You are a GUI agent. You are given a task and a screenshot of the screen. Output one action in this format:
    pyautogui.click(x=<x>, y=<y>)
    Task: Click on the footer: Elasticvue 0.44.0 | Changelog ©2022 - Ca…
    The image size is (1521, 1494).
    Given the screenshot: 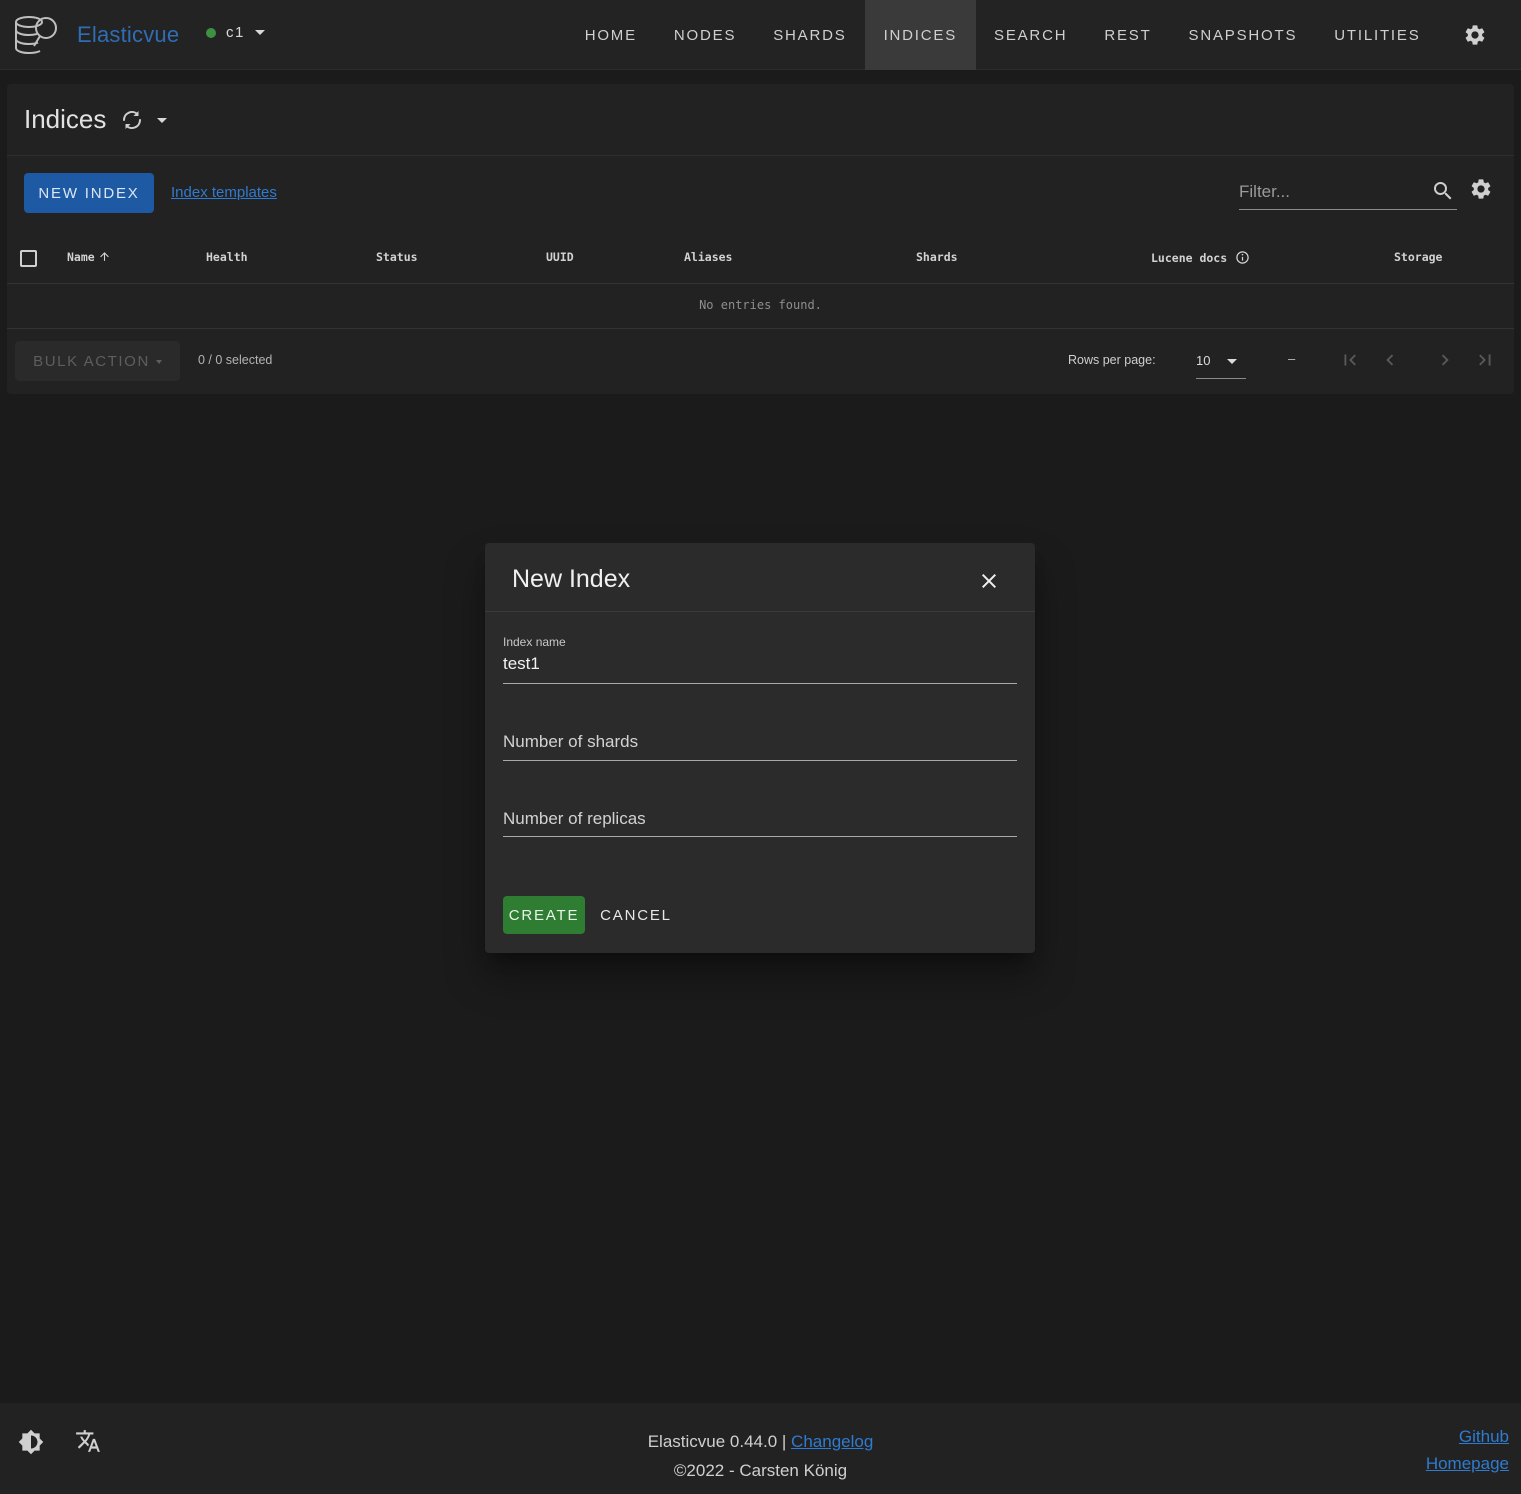 What is the action you would take?
    pyautogui.click(x=760, y=1448)
    